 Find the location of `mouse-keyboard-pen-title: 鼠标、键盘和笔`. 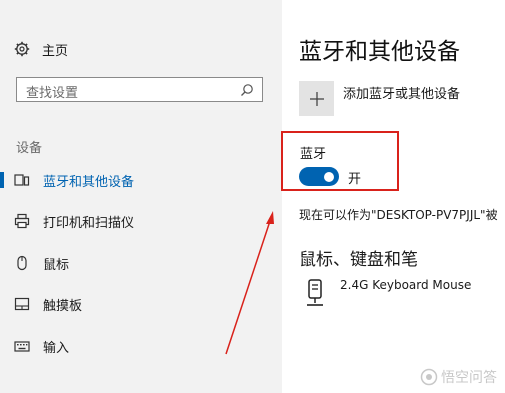

mouse-keyboard-pen-title: 鼠标、键盘和笔 is located at coordinates (358, 260).